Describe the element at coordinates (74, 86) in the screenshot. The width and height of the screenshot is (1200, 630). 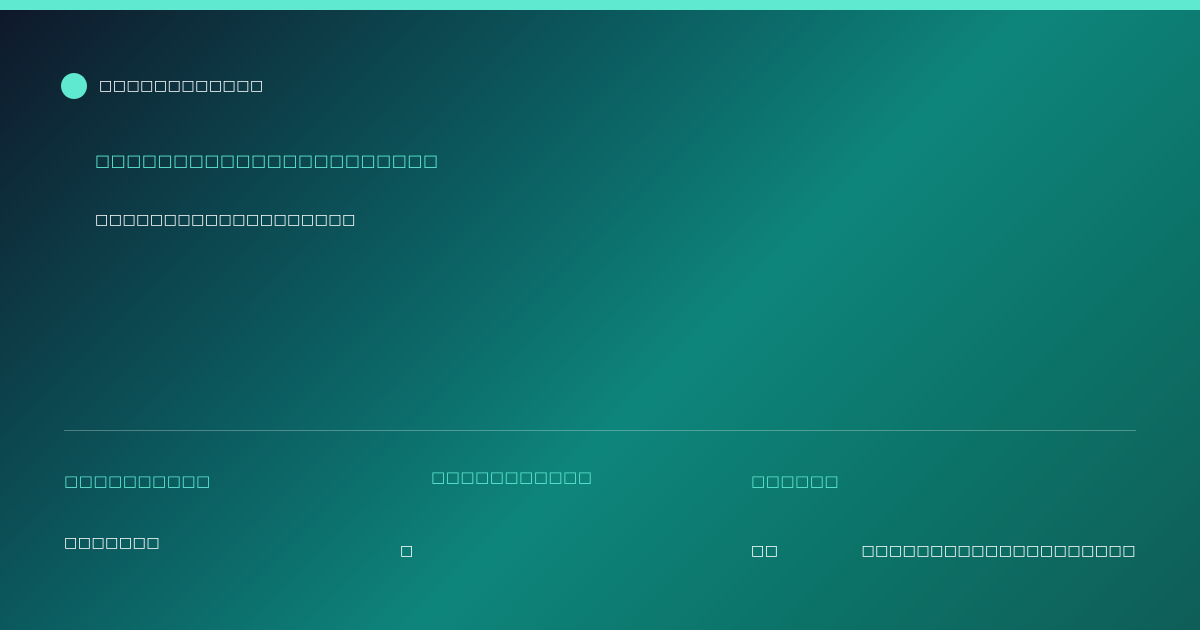
I see `brand-logo-icon` at that location.